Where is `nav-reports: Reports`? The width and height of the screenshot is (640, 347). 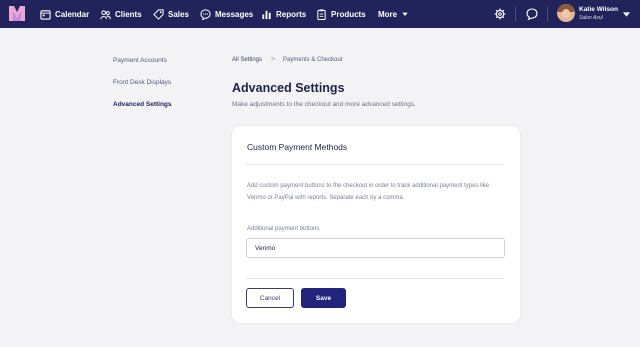
nav-reports: Reports is located at coordinates (283, 14).